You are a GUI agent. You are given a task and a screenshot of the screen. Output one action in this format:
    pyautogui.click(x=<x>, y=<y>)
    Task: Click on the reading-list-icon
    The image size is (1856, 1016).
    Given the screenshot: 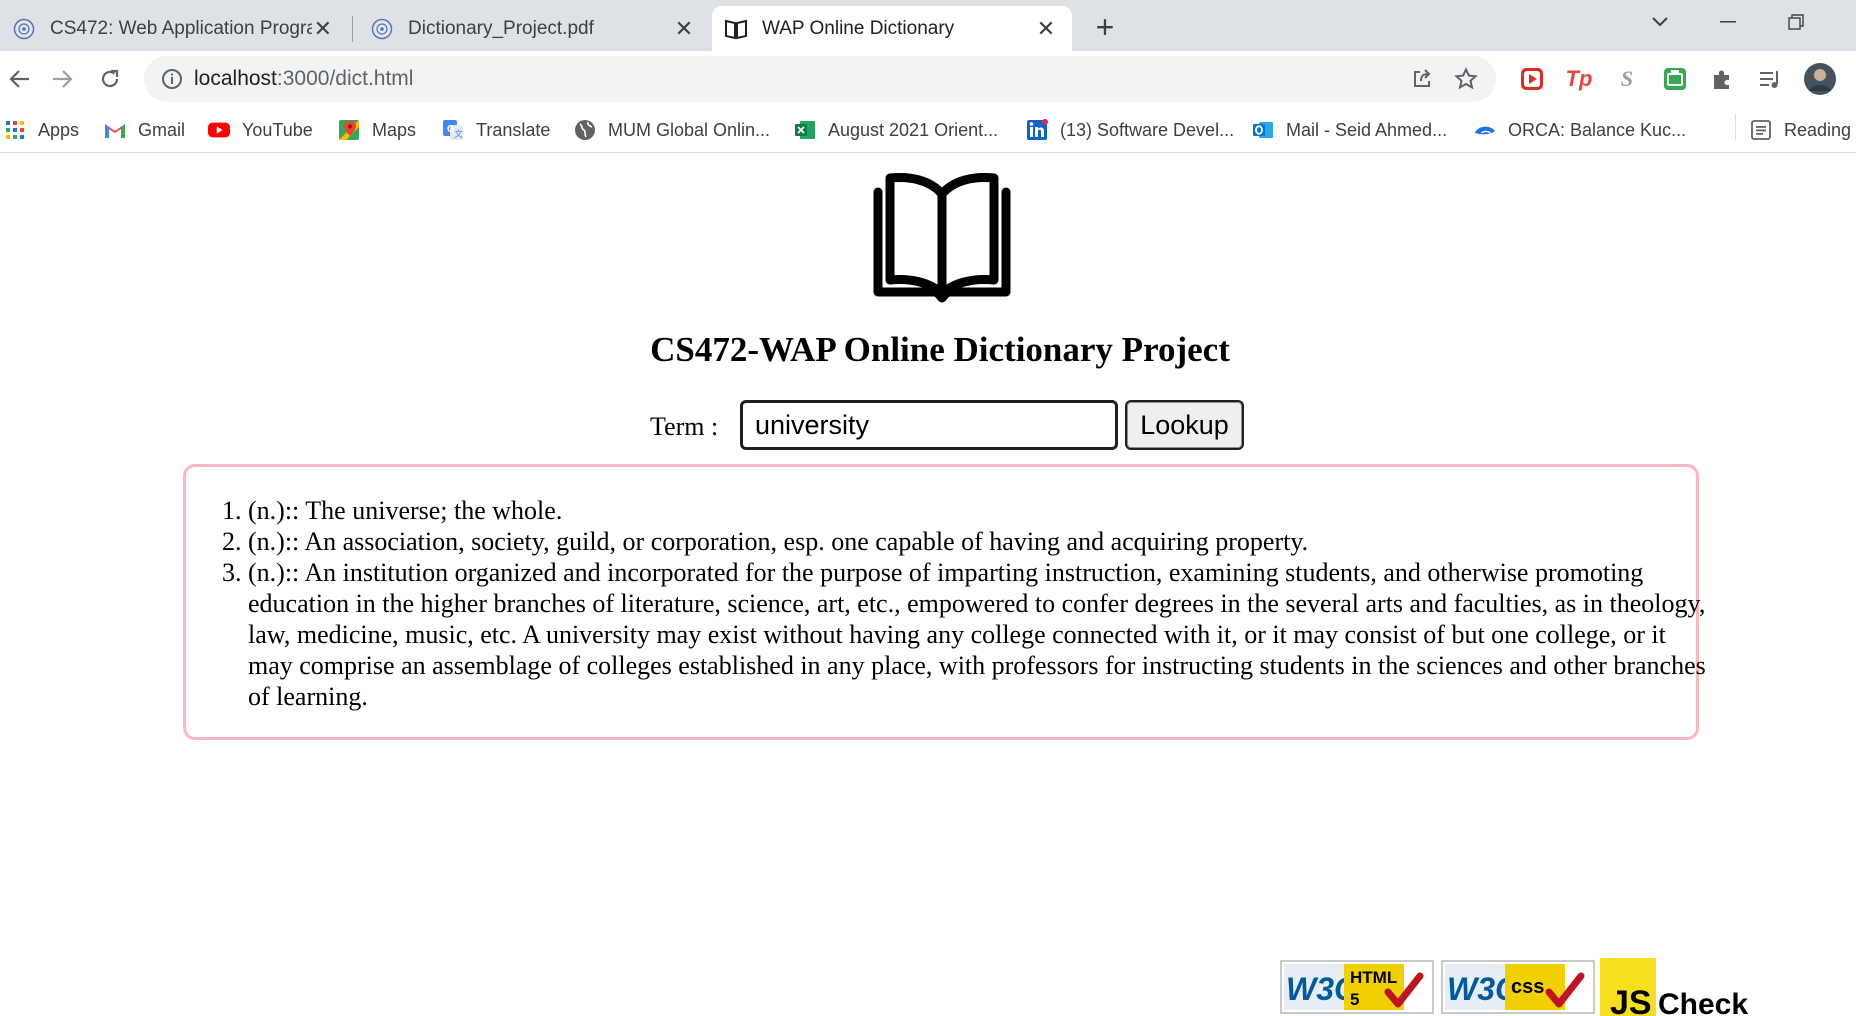 What is the action you would take?
    pyautogui.click(x=1761, y=130)
    